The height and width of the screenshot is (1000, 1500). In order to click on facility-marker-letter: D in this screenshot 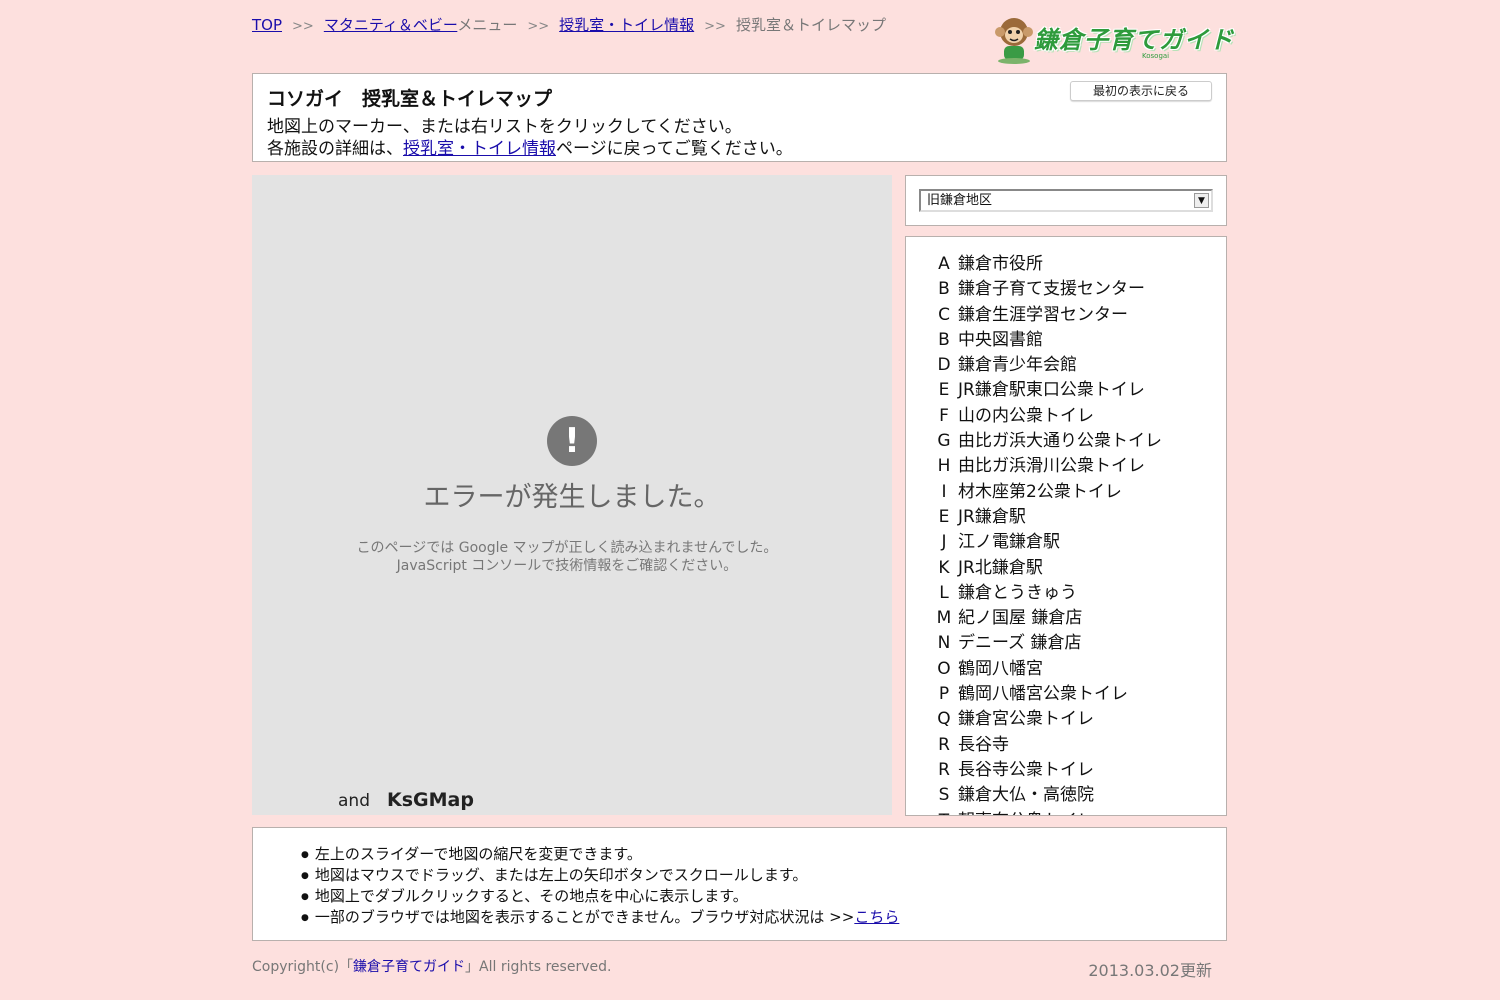, I will do `click(944, 365)`.